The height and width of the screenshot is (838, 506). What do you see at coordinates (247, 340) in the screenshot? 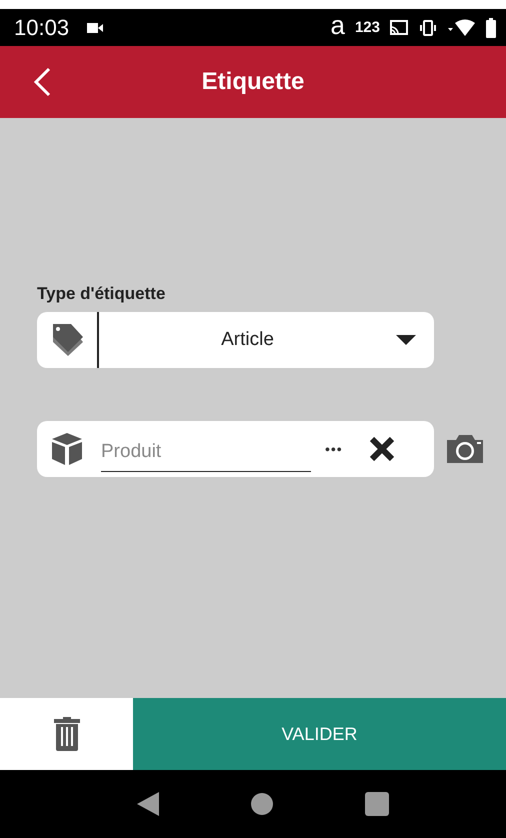
I see `dropdown-value: Article` at bounding box center [247, 340].